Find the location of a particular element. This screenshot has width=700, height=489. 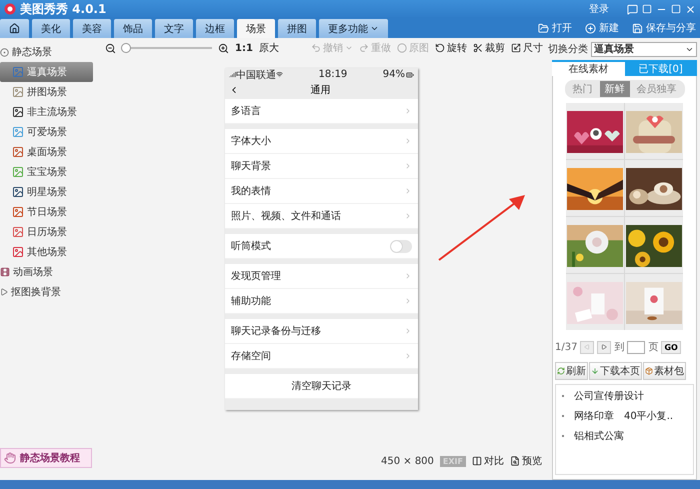

row-label: 字体大小 is located at coordinates (251, 141).